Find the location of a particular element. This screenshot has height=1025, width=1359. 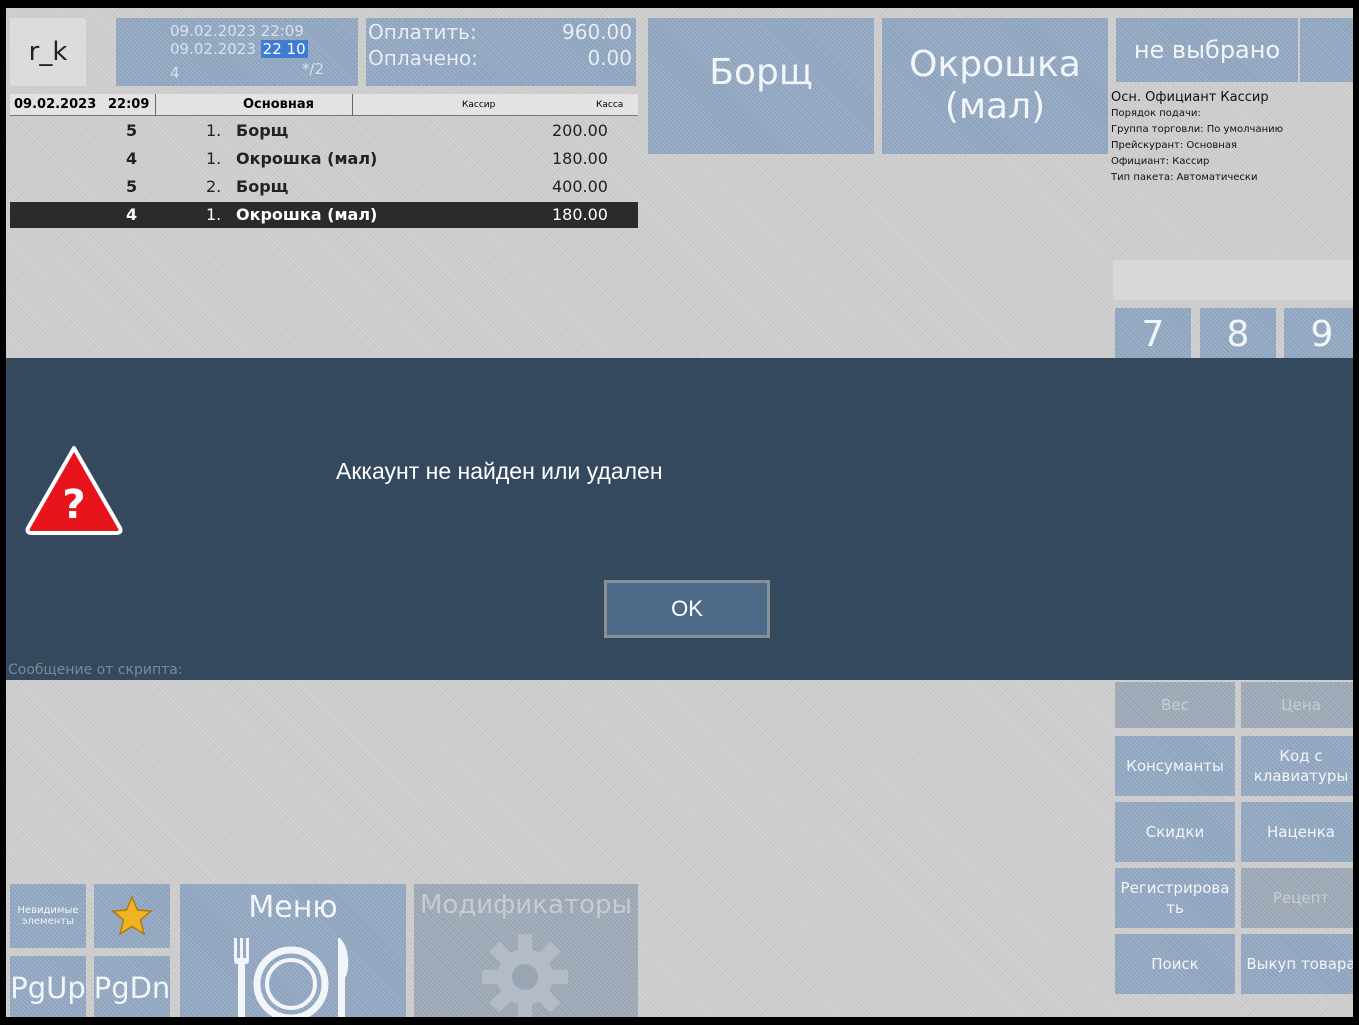

price-list: Прейскурант: Основная is located at coordinates (1174, 145).